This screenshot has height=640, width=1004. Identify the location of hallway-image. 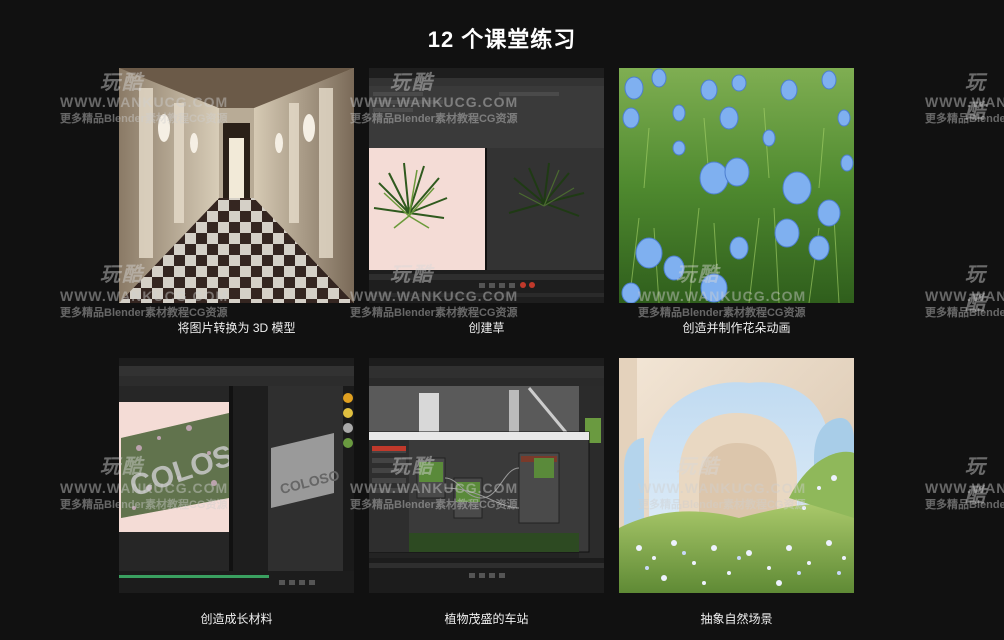
(236, 185).